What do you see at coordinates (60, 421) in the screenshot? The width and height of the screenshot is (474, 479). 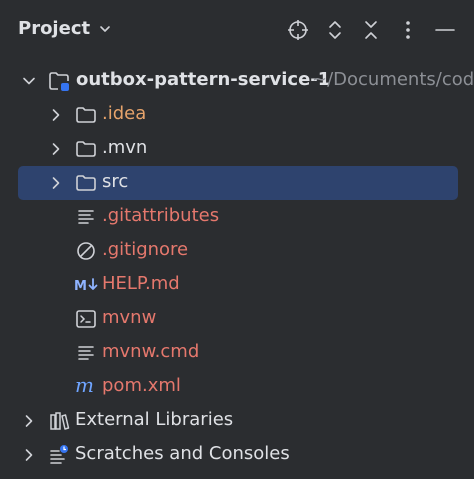 I see `library-icon` at bounding box center [60, 421].